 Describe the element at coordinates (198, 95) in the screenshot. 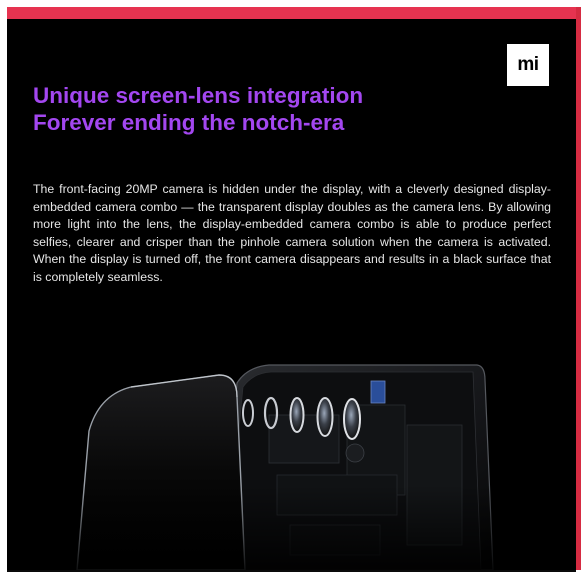

I see `headline-line-1: Unique screen-lens integration` at that location.